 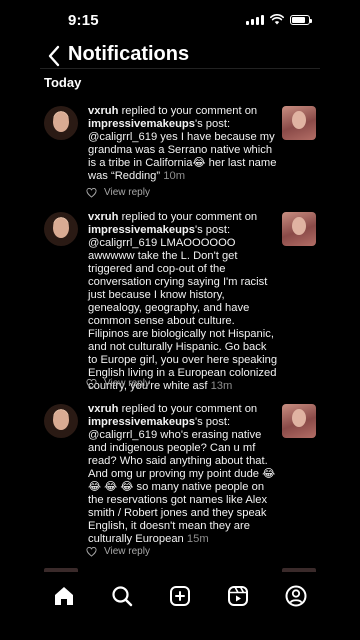 I want to click on profile-icon, so click(x=296, y=596).